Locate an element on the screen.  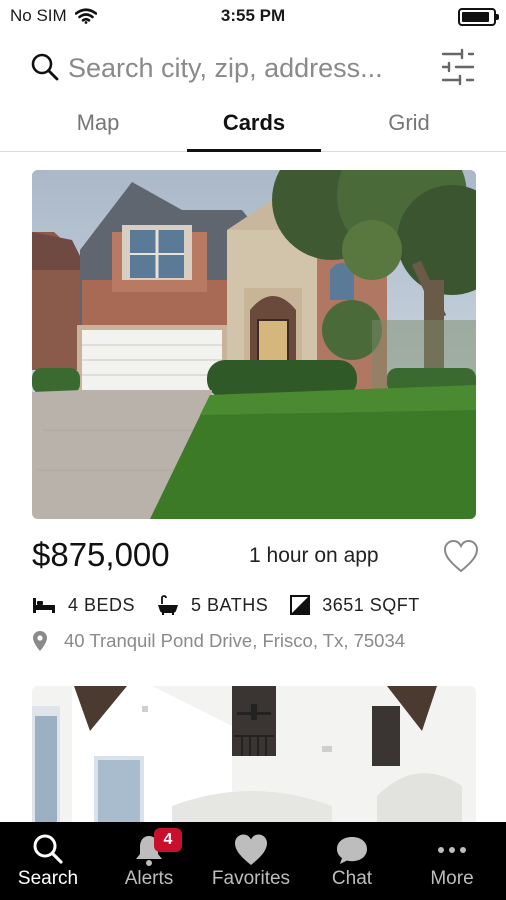
nav-more-label: More is located at coordinates (452, 878).